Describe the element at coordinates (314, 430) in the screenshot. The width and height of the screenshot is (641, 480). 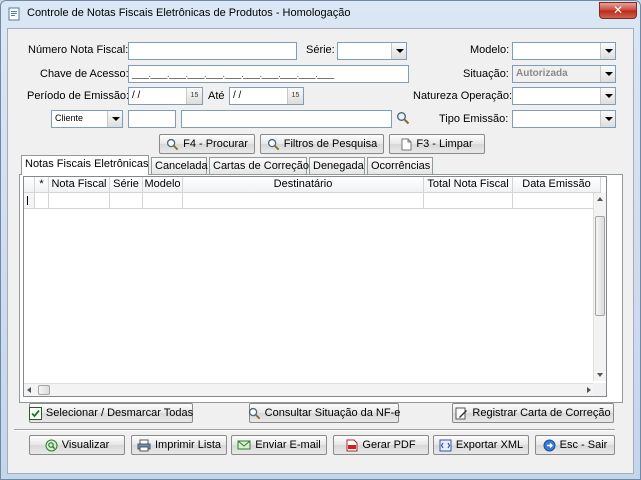
I see `divider` at that location.